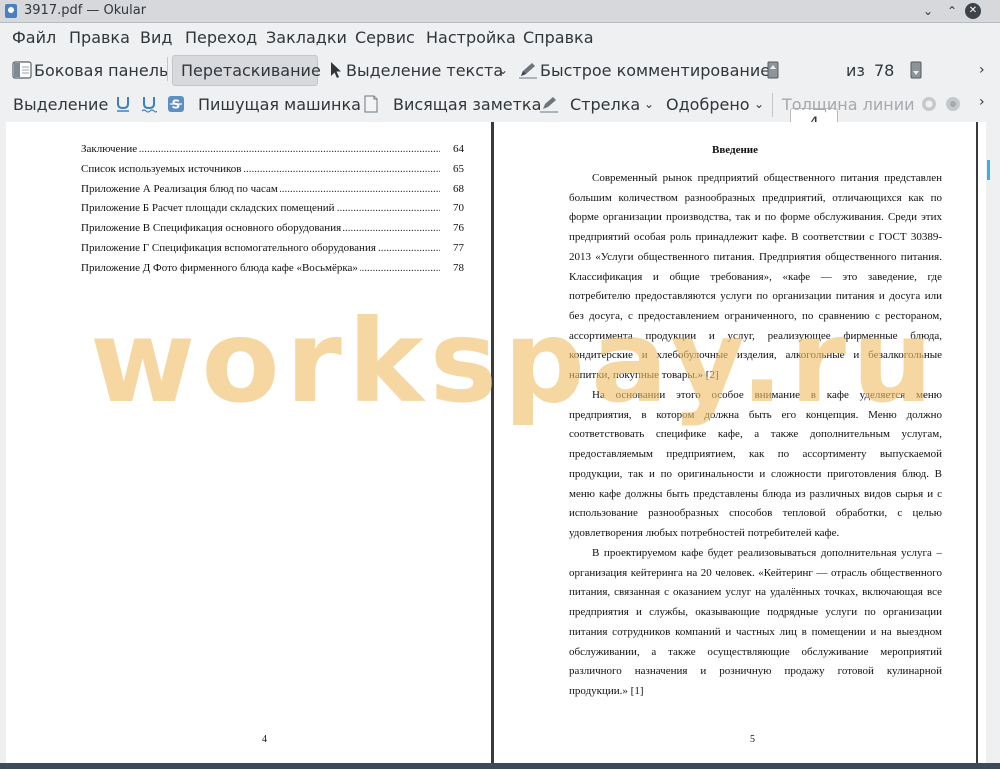 This screenshot has height=769, width=1000. Describe the element at coordinates (85, 10) in the screenshot. I see `window-title: 3917.pdf — Okular` at that location.